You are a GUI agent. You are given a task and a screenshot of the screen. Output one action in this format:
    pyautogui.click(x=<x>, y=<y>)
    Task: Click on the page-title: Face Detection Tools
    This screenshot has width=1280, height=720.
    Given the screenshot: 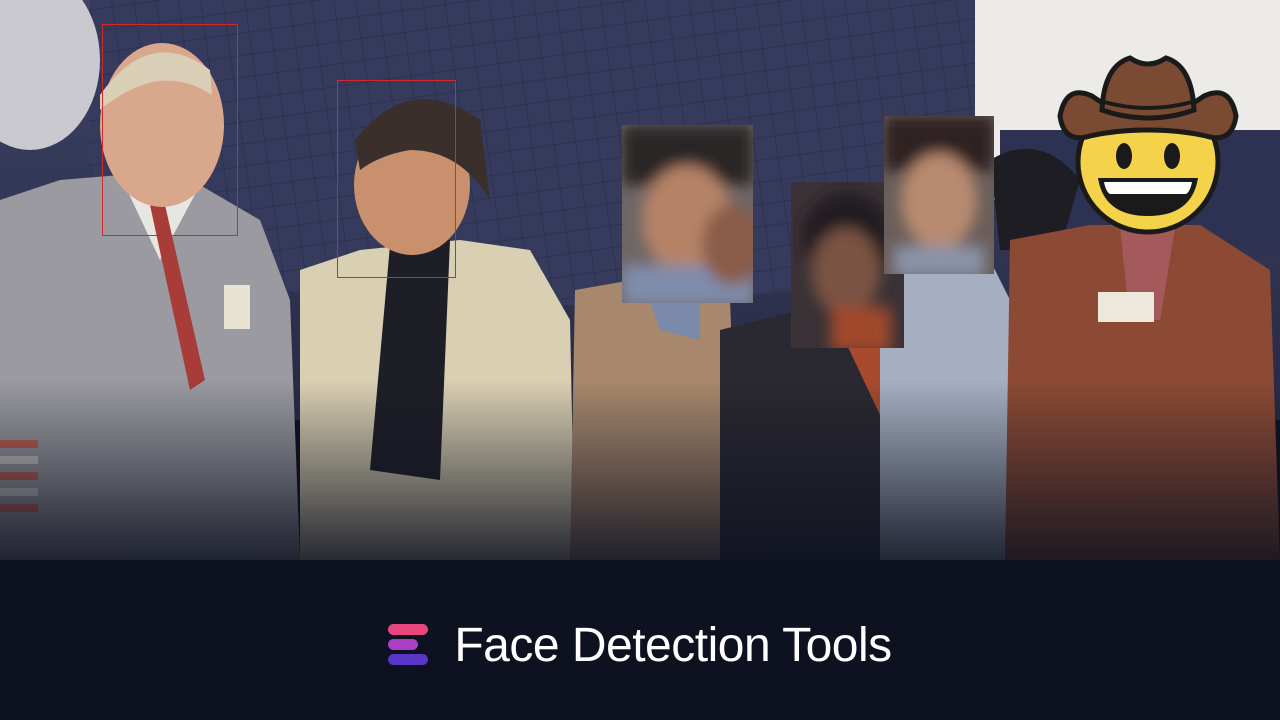 What is the action you would take?
    pyautogui.click(x=673, y=645)
    